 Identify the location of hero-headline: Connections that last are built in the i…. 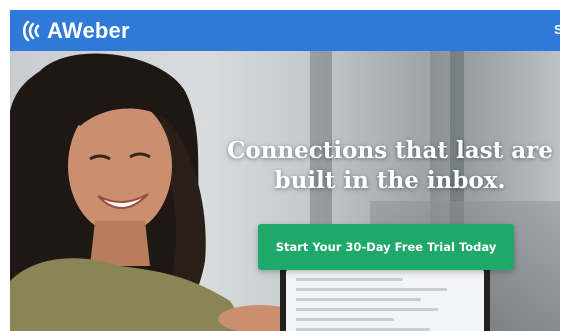
(390, 166).